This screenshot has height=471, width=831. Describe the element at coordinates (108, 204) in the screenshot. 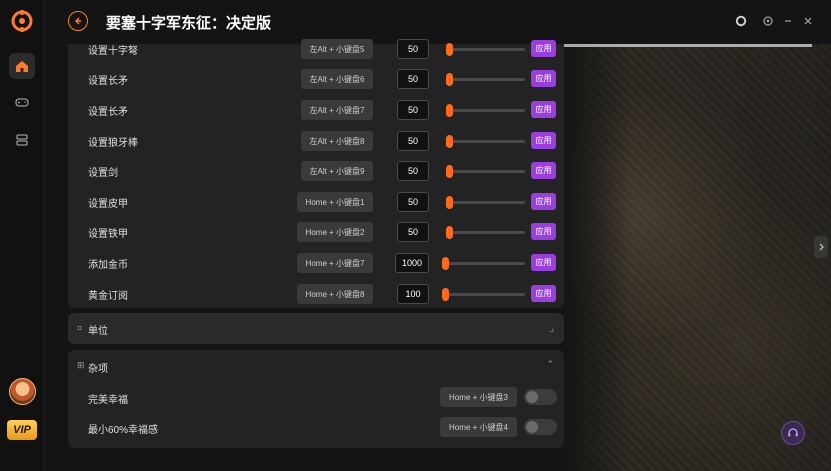

I see `cheat-label: 设置皮甲` at that location.